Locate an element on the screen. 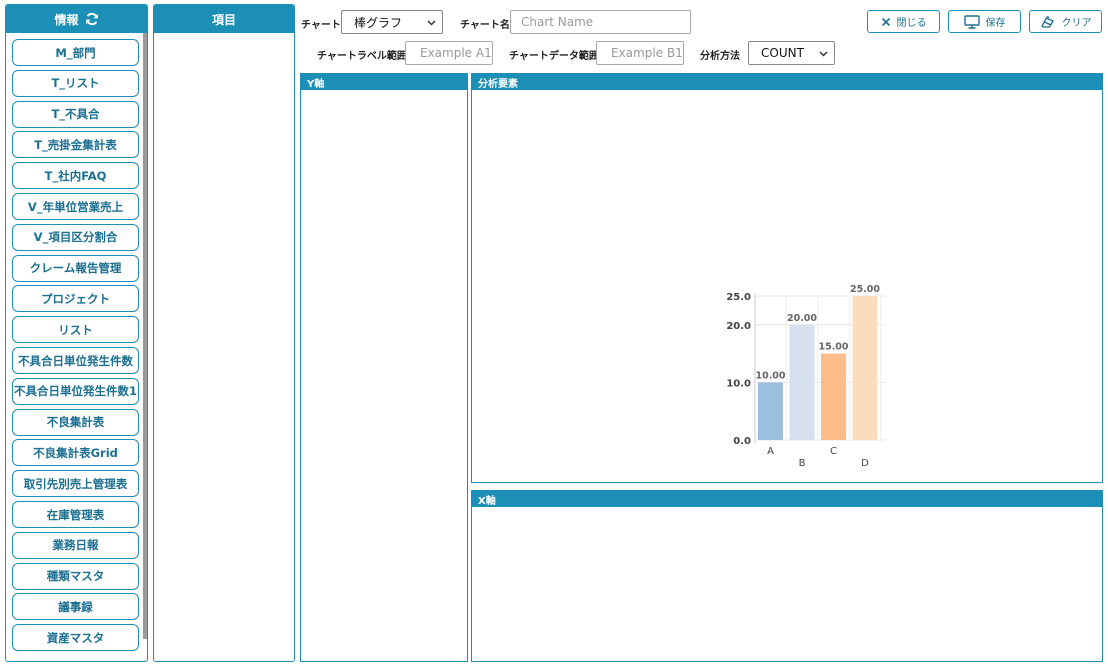 The height and width of the screenshot is (666, 1108). chart-type-select: 棒グラフ is located at coordinates (392, 22).